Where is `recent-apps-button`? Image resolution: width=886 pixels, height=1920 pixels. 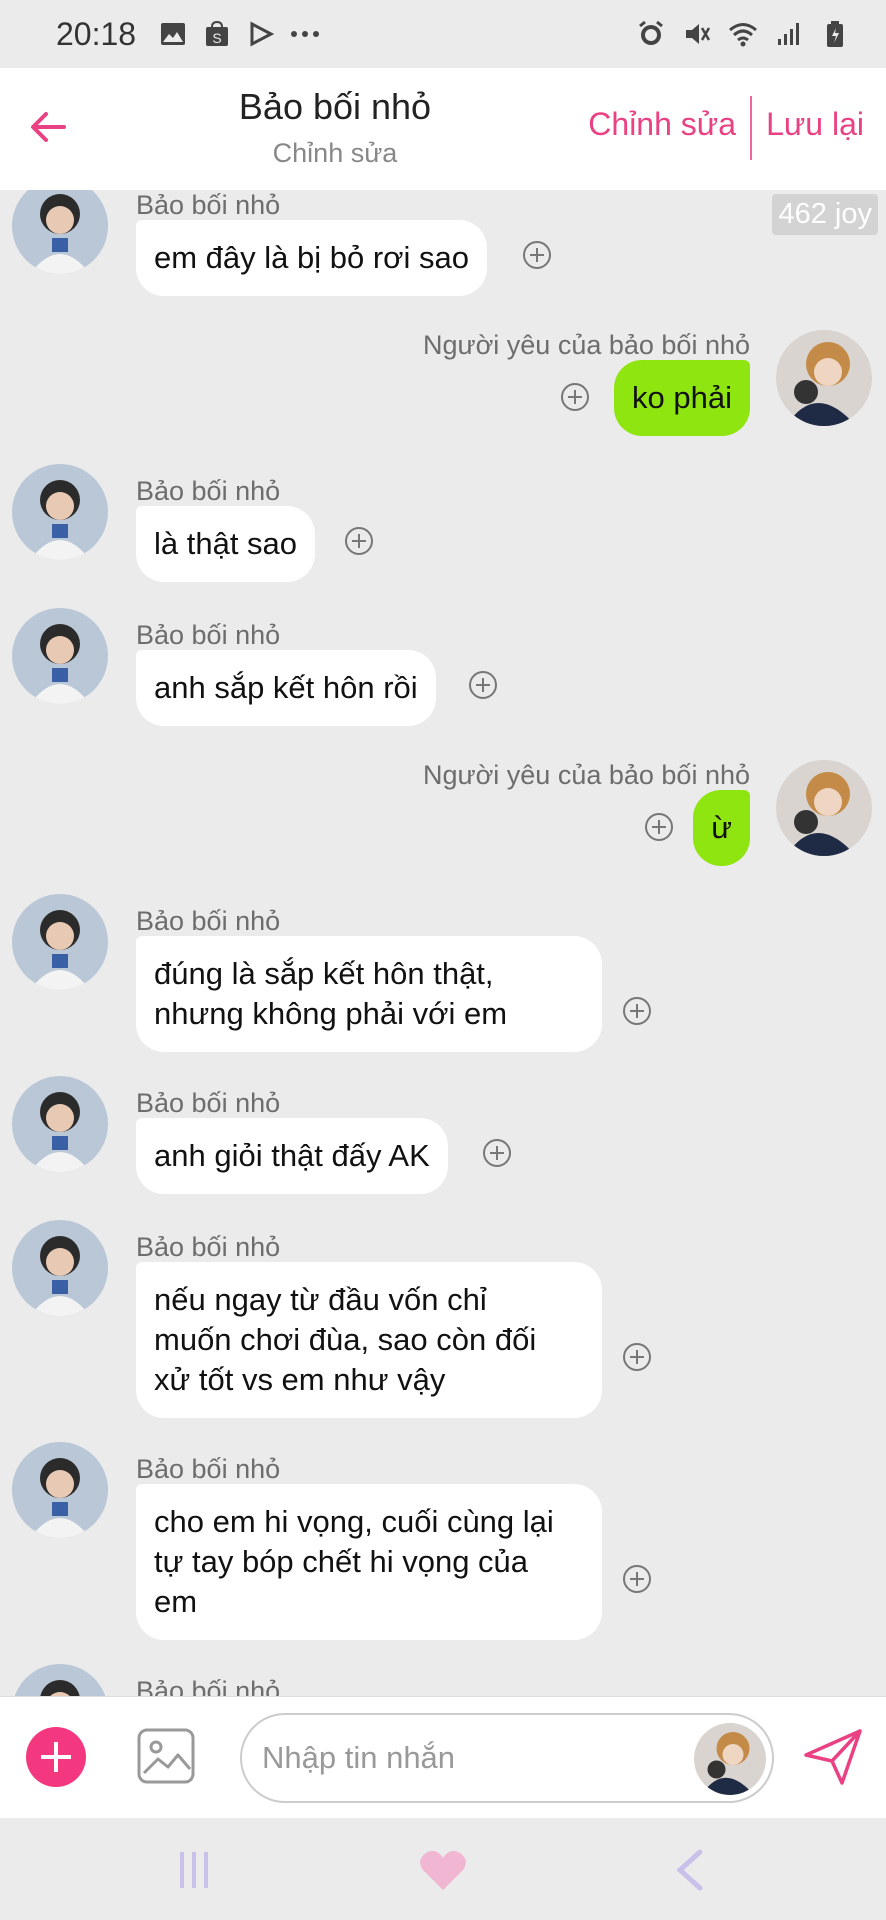 recent-apps-button is located at coordinates (195, 1870).